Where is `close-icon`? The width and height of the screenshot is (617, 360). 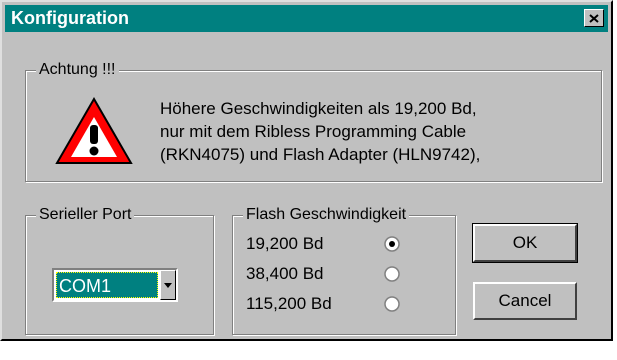
close-icon is located at coordinates (594, 18).